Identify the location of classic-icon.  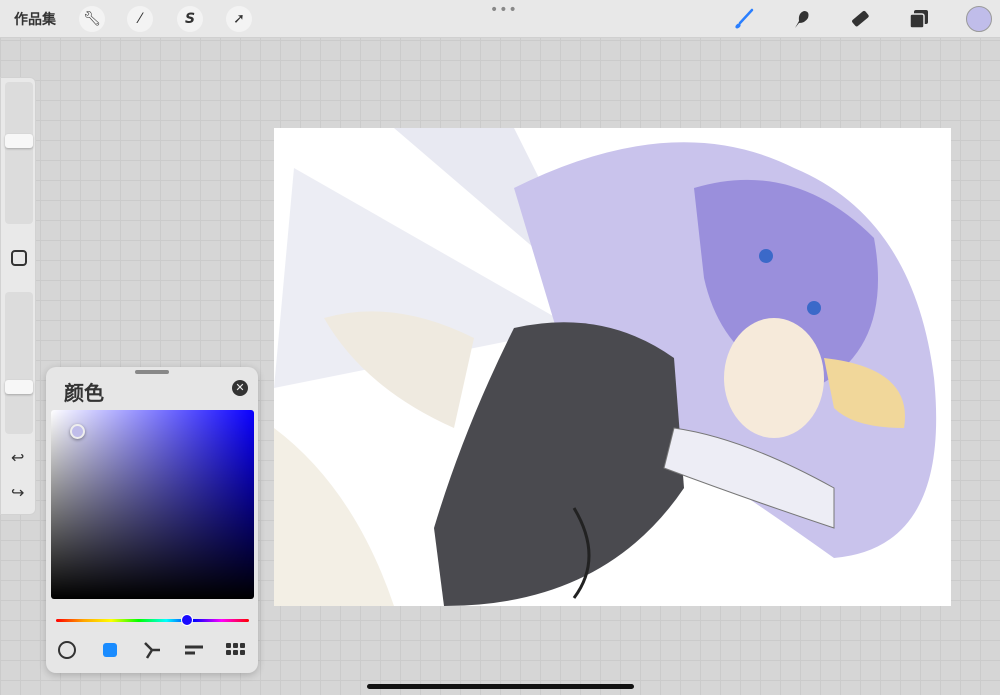
(110, 650).